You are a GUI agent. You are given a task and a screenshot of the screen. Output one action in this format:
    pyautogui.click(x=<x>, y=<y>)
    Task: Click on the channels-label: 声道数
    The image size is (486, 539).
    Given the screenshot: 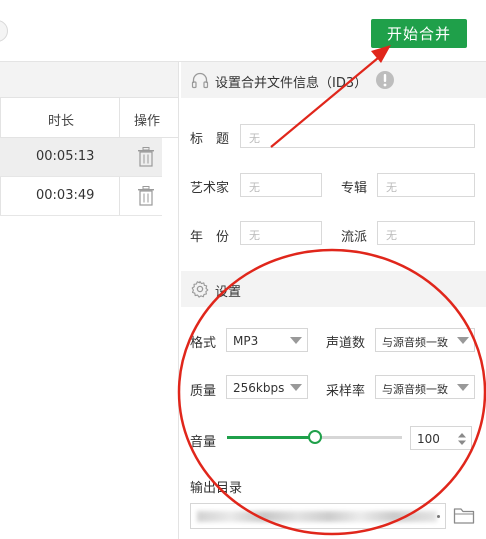 What is the action you would take?
    pyautogui.click(x=346, y=343)
    